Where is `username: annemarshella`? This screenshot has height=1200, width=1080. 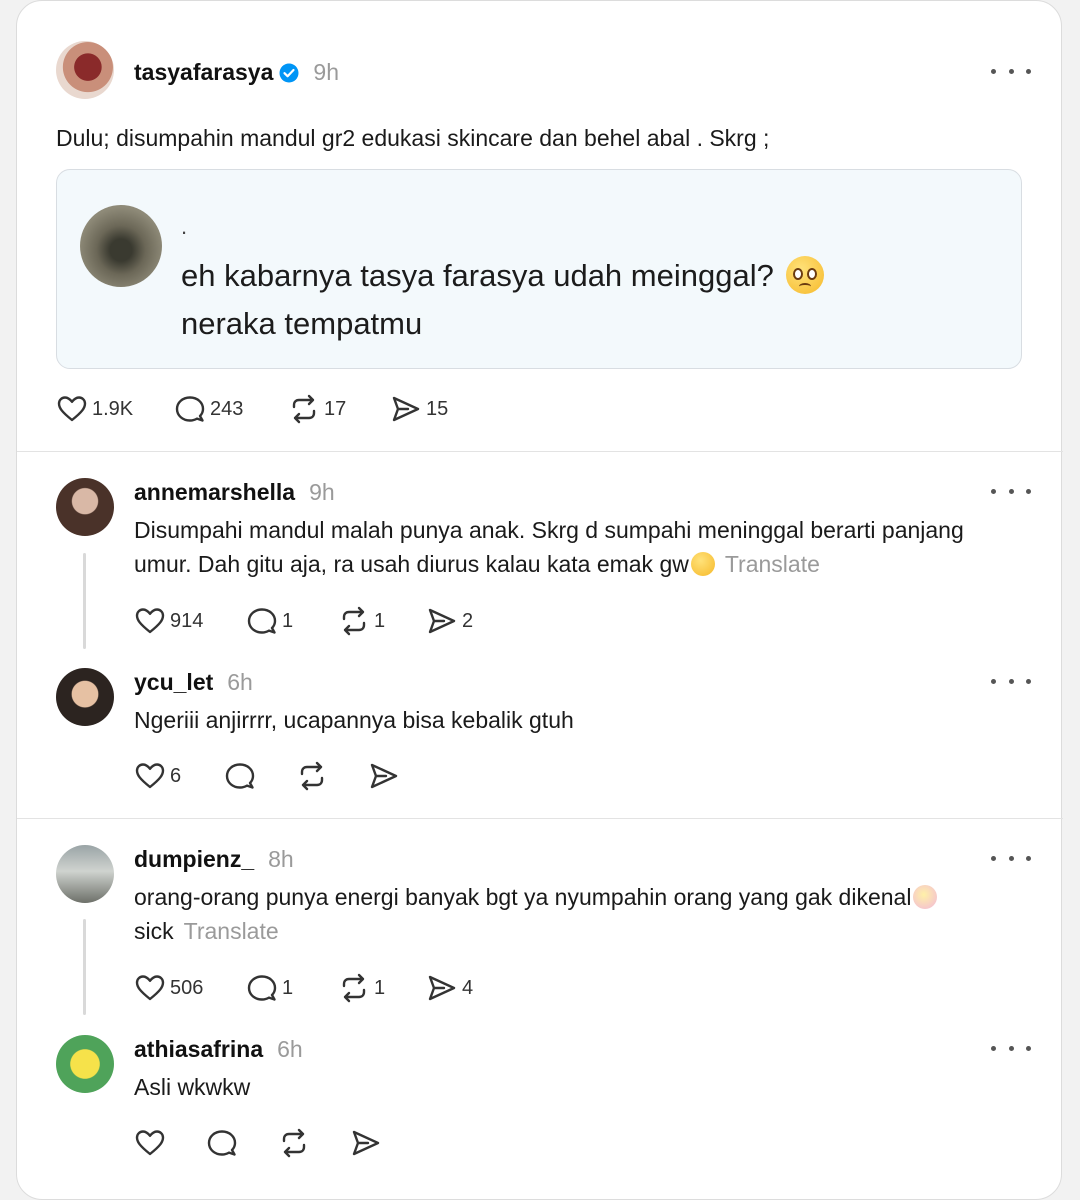
username: annemarshella is located at coordinates (214, 492).